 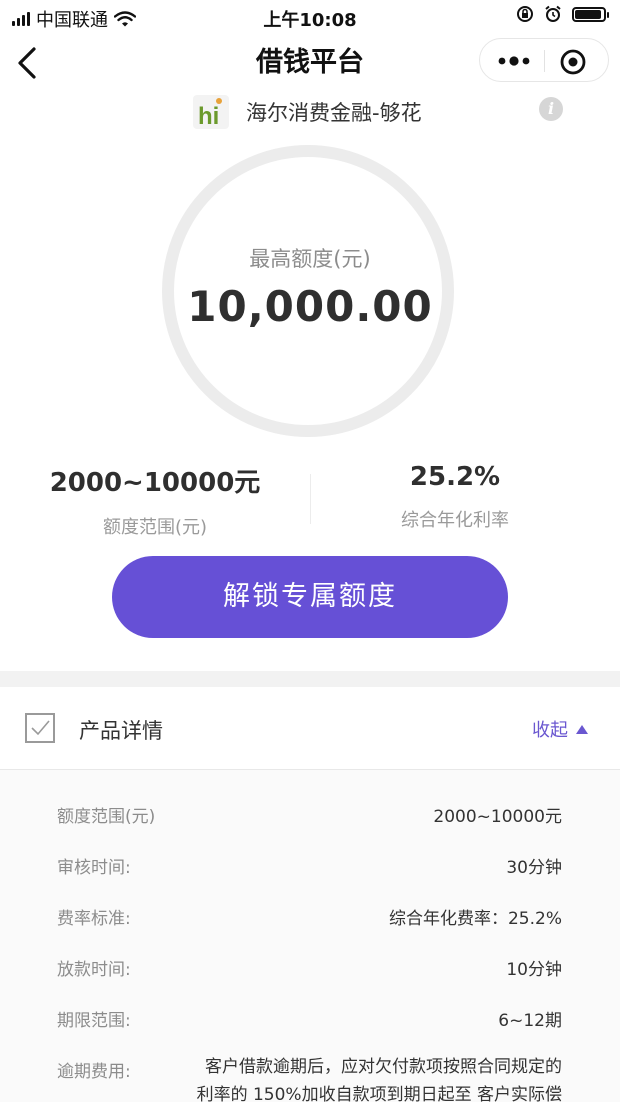 What do you see at coordinates (551, 109) in the screenshot?
I see `info-icon: i` at bounding box center [551, 109].